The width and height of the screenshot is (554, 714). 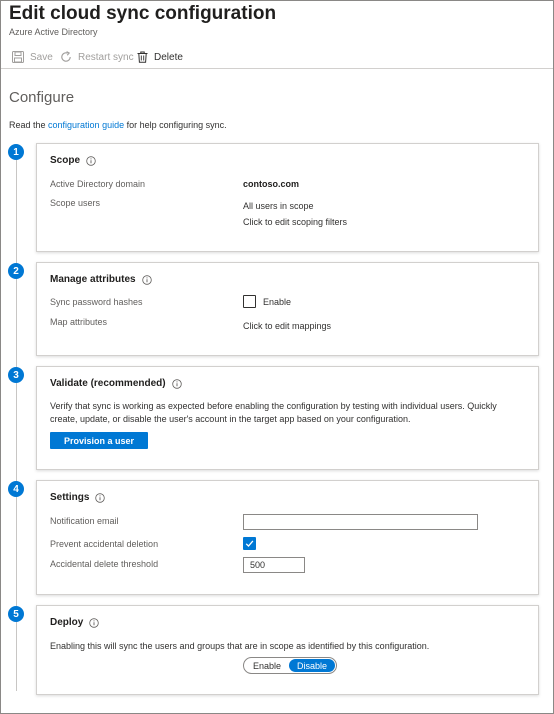 I want to click on save-icon, so click(x=18, y=57).